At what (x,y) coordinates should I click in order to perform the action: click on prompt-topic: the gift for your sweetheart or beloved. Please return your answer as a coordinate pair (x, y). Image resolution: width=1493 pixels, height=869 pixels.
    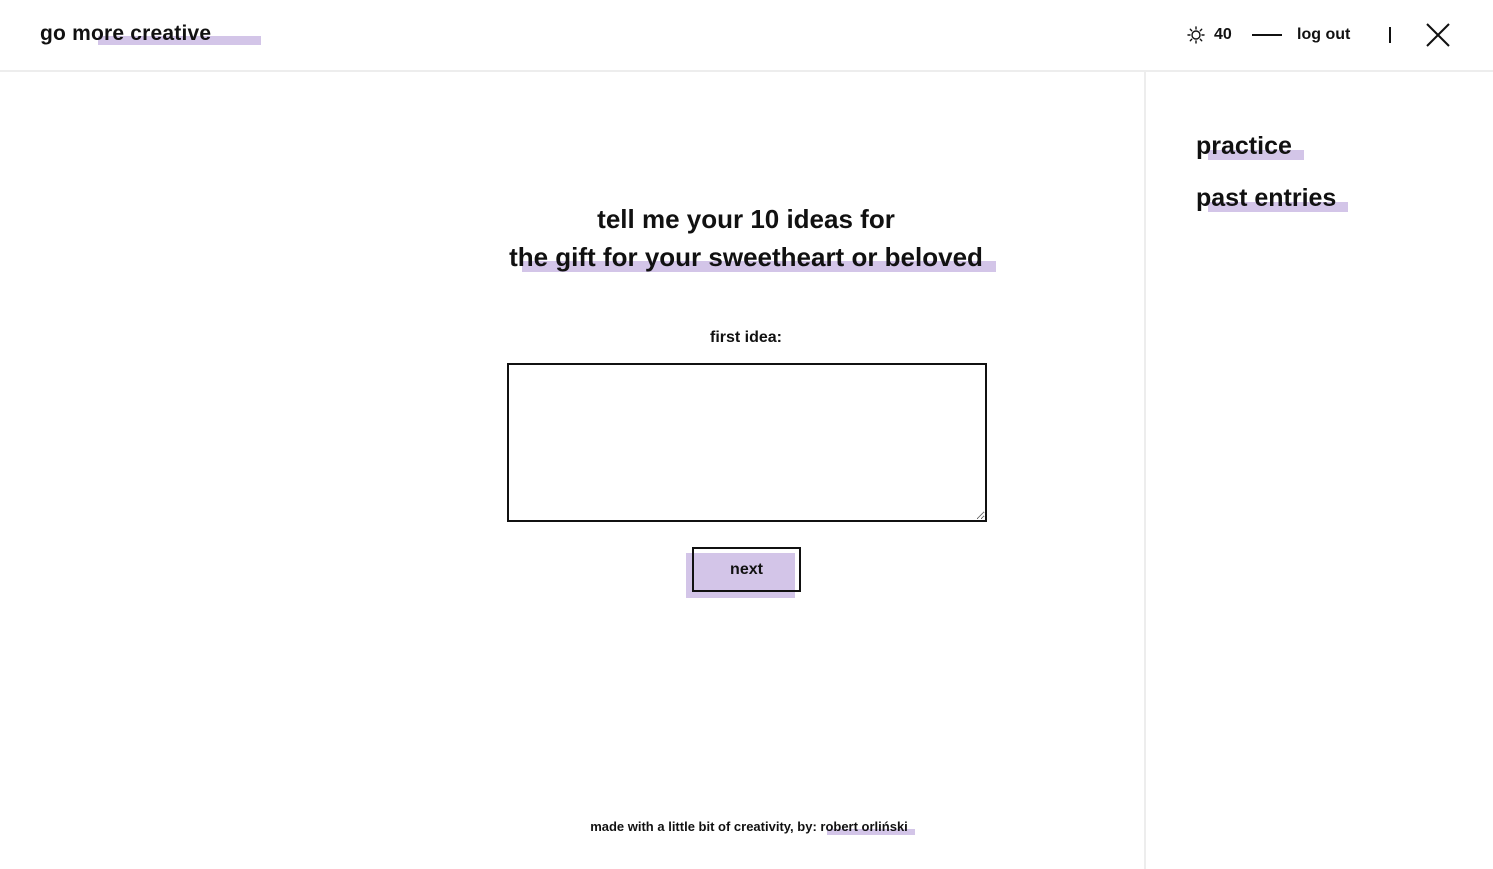
    Looking at the image, I should click on (752, 257).